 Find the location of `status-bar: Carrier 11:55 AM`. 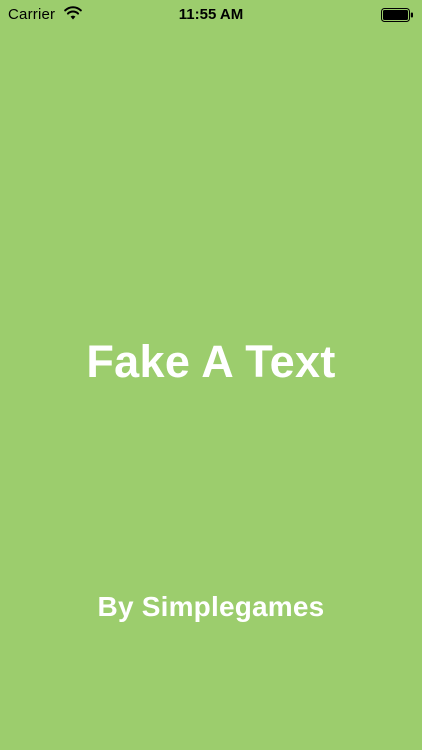

status-bar: Carrier 11:55 AM is located at coordinates (211, 15).